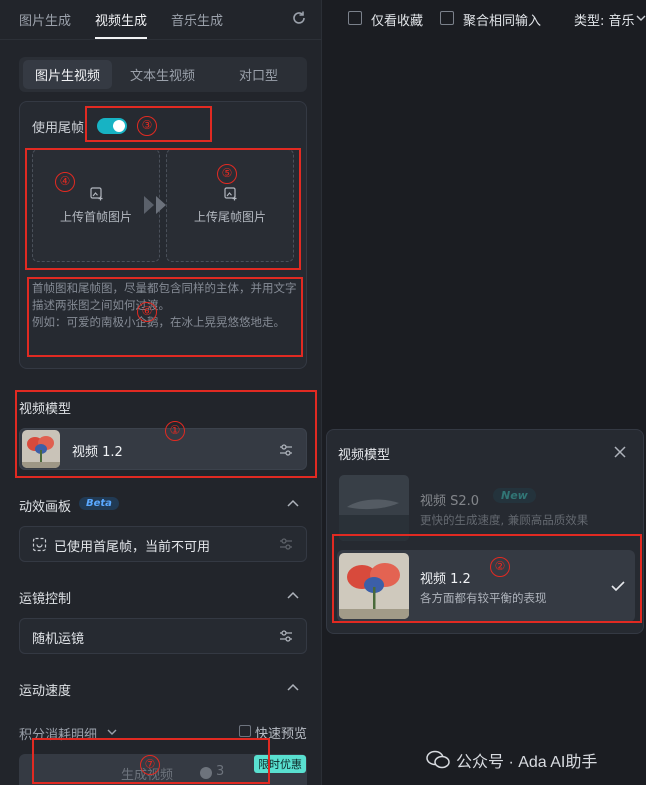 Image resolution: width=646 pixels, height=785 pixels. I want to click on new-badge: New, so click(514, 495).